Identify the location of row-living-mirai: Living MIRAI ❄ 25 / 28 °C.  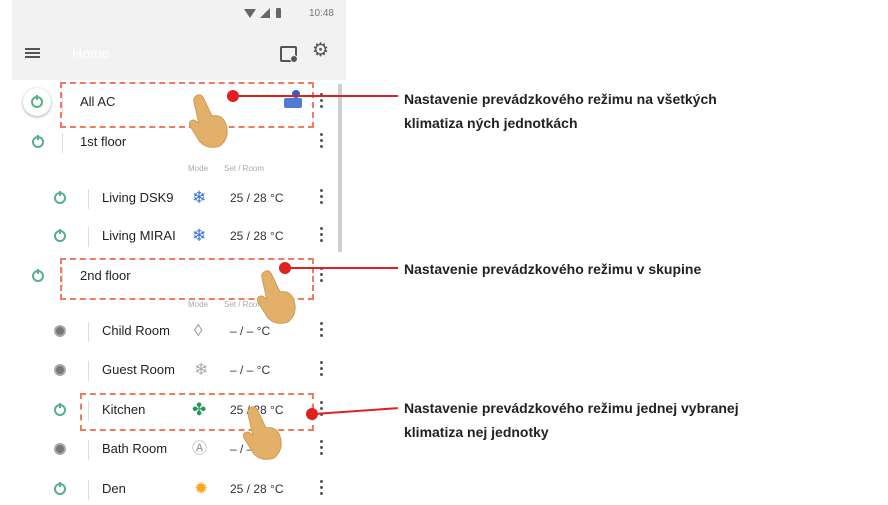
(179, 238).